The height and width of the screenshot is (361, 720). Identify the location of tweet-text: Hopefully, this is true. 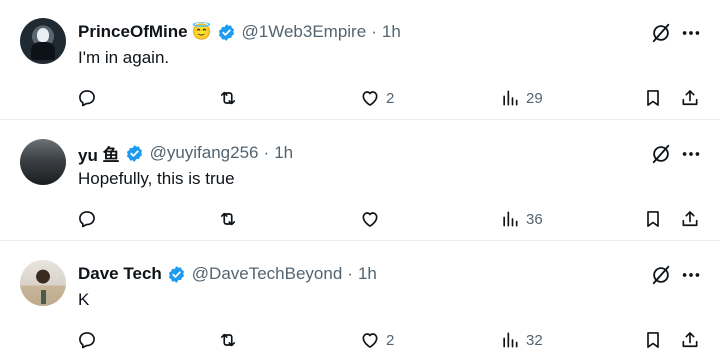
(156, 178).